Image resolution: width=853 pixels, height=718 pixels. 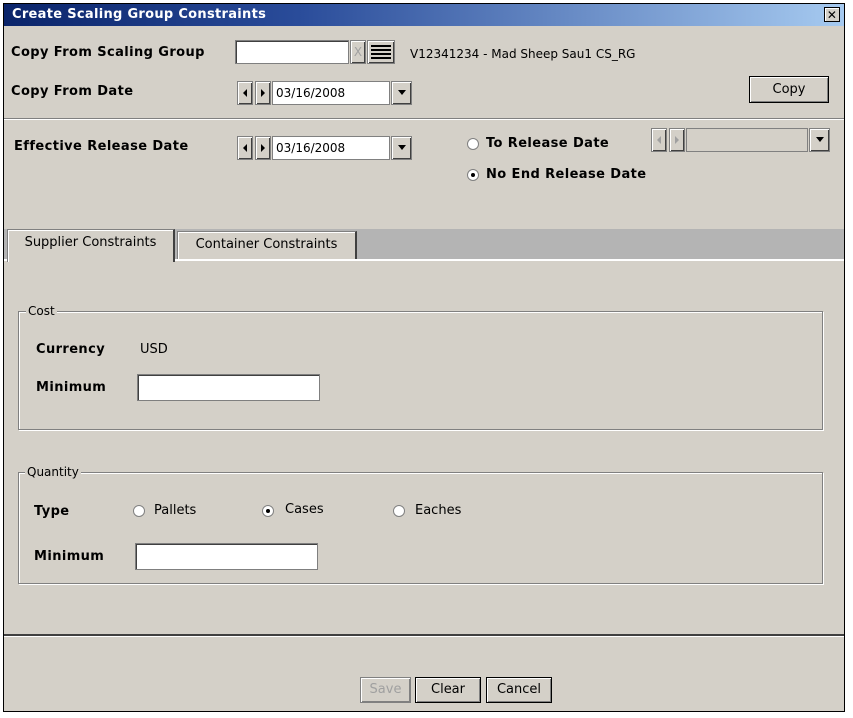 What do you see at coordinates (175, 510) in the screenshot?
I see `pallets-label: Pallets` at bounding box center [175, 510].